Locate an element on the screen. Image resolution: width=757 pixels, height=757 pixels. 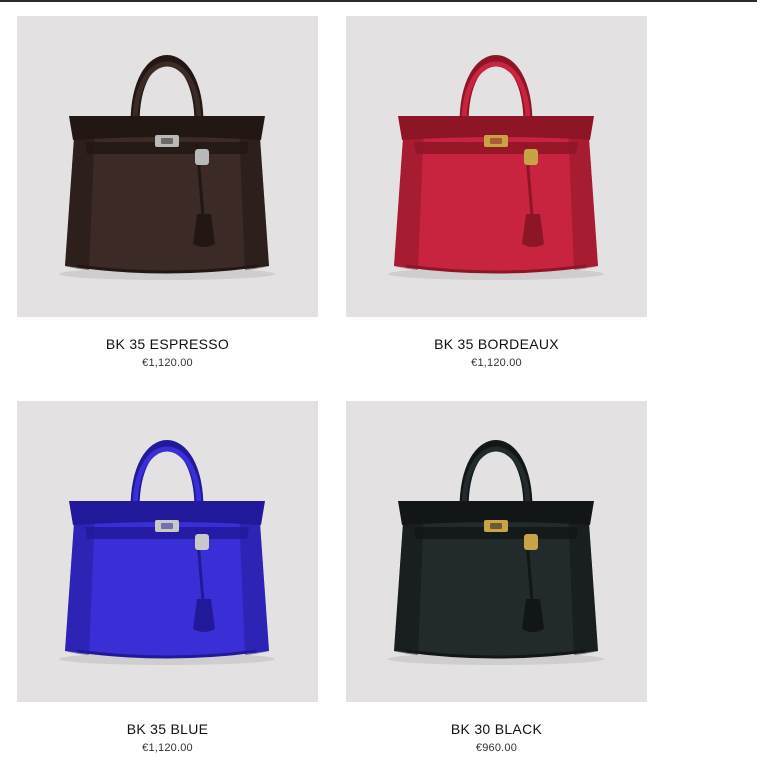
product-name: BK 30 BLACK is located at coordinates (496, 729).